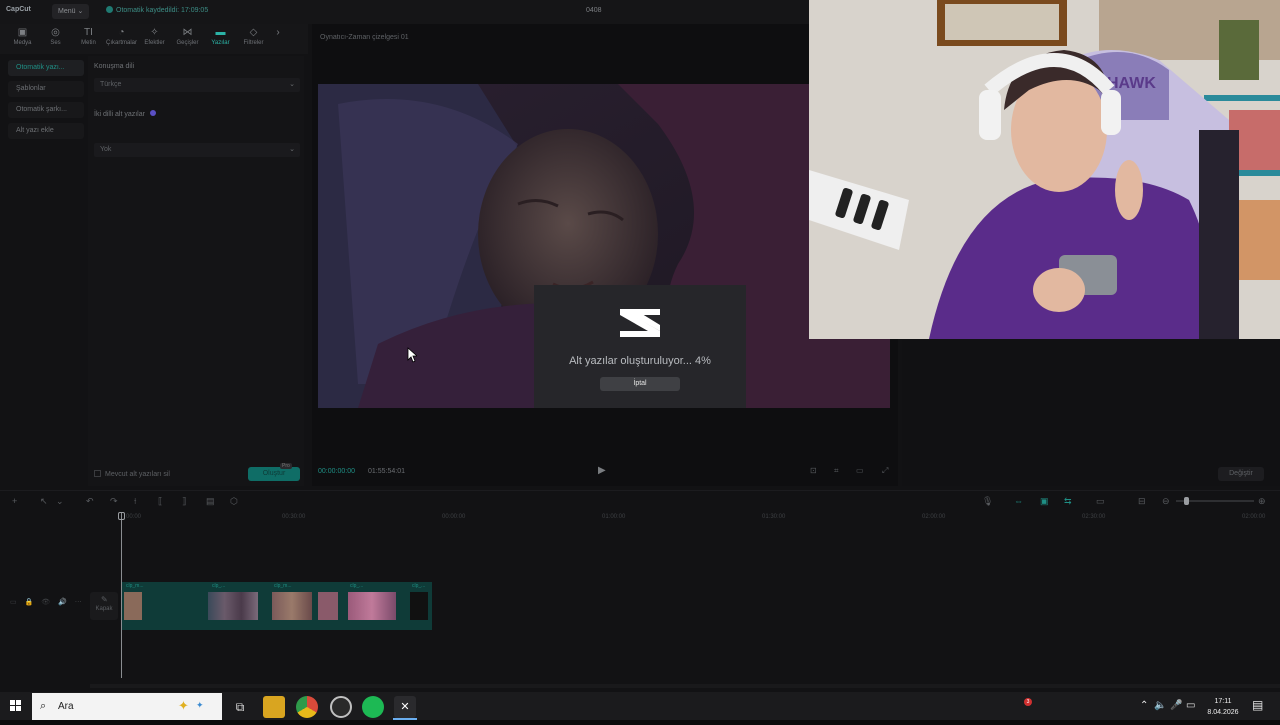 This screenshot has height=725, width=1280. Describe the element at coordinates (1241, 474) in the screenshot. I see `change-button: Değiştir` at that location.